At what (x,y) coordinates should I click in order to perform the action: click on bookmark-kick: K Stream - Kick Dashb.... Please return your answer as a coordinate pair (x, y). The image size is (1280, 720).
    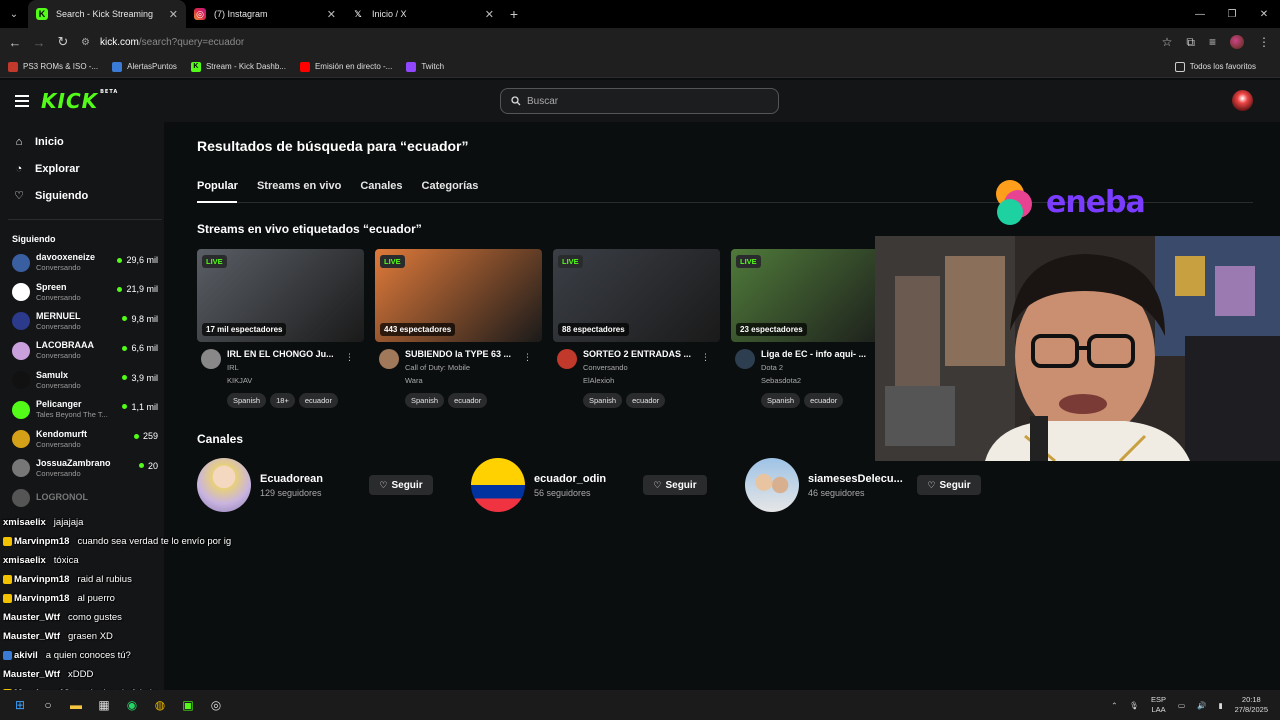
    Looking at the image, I should click on (238, 66).